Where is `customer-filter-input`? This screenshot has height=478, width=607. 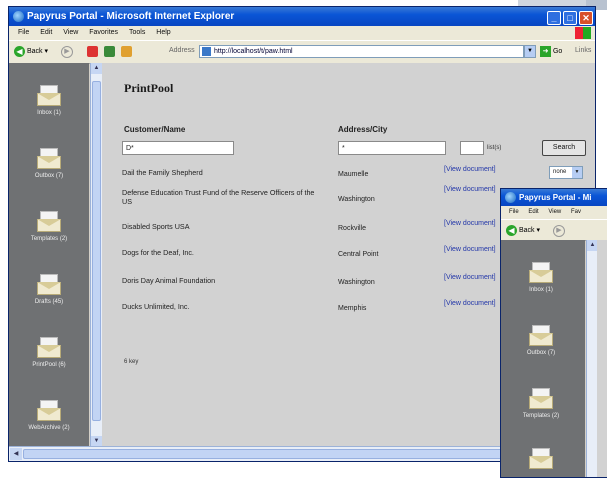 customer-filter-input is located at coordinates (178, 148).